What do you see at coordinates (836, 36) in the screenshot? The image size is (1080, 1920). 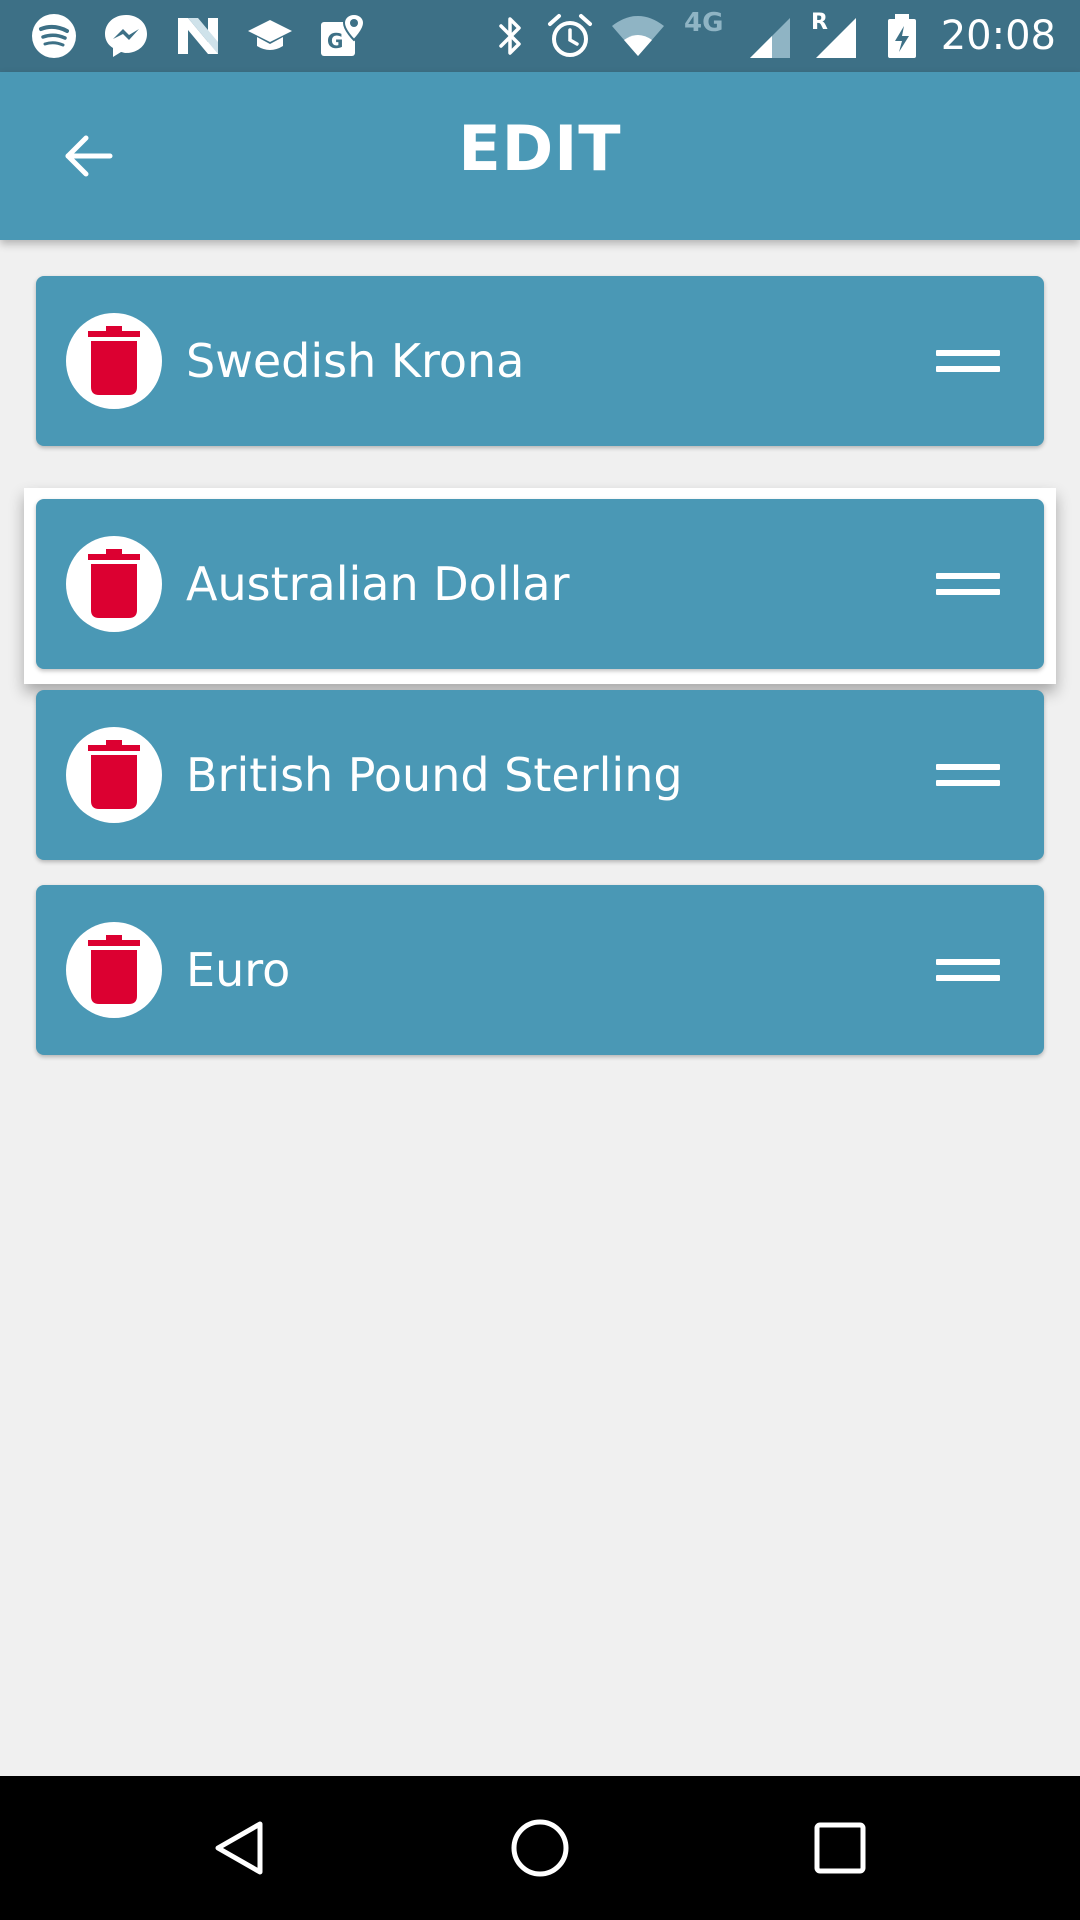 I see `roaming-signal-icon` at bounding box center [836, 36].